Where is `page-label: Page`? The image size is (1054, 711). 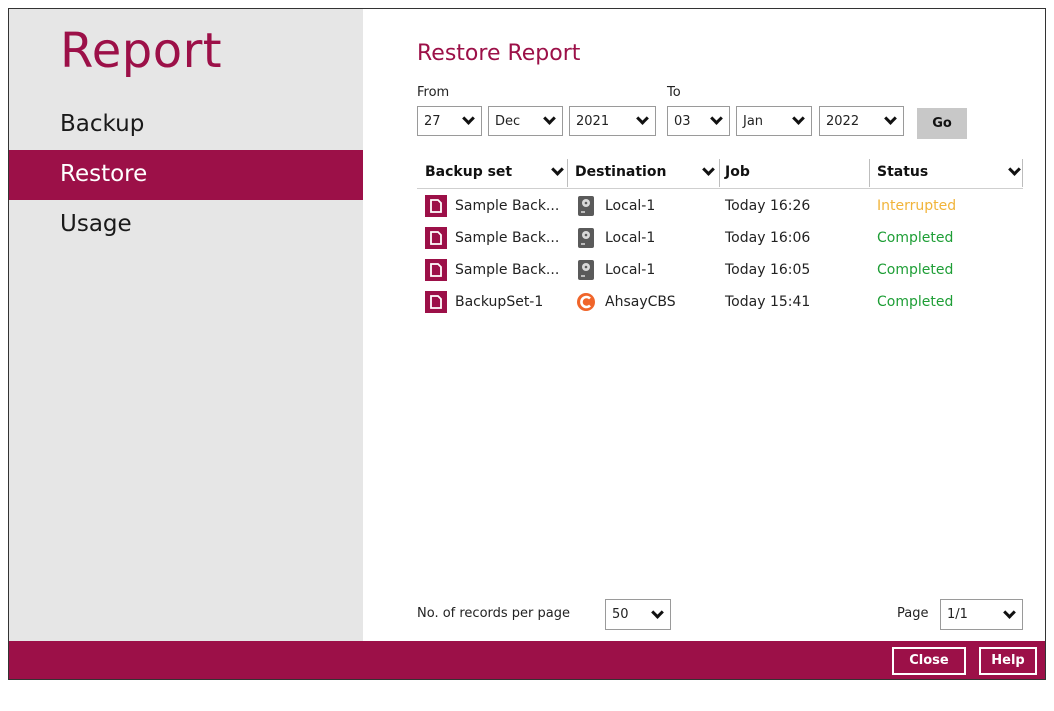
page-label: Page is located at coordinates (913, 613).